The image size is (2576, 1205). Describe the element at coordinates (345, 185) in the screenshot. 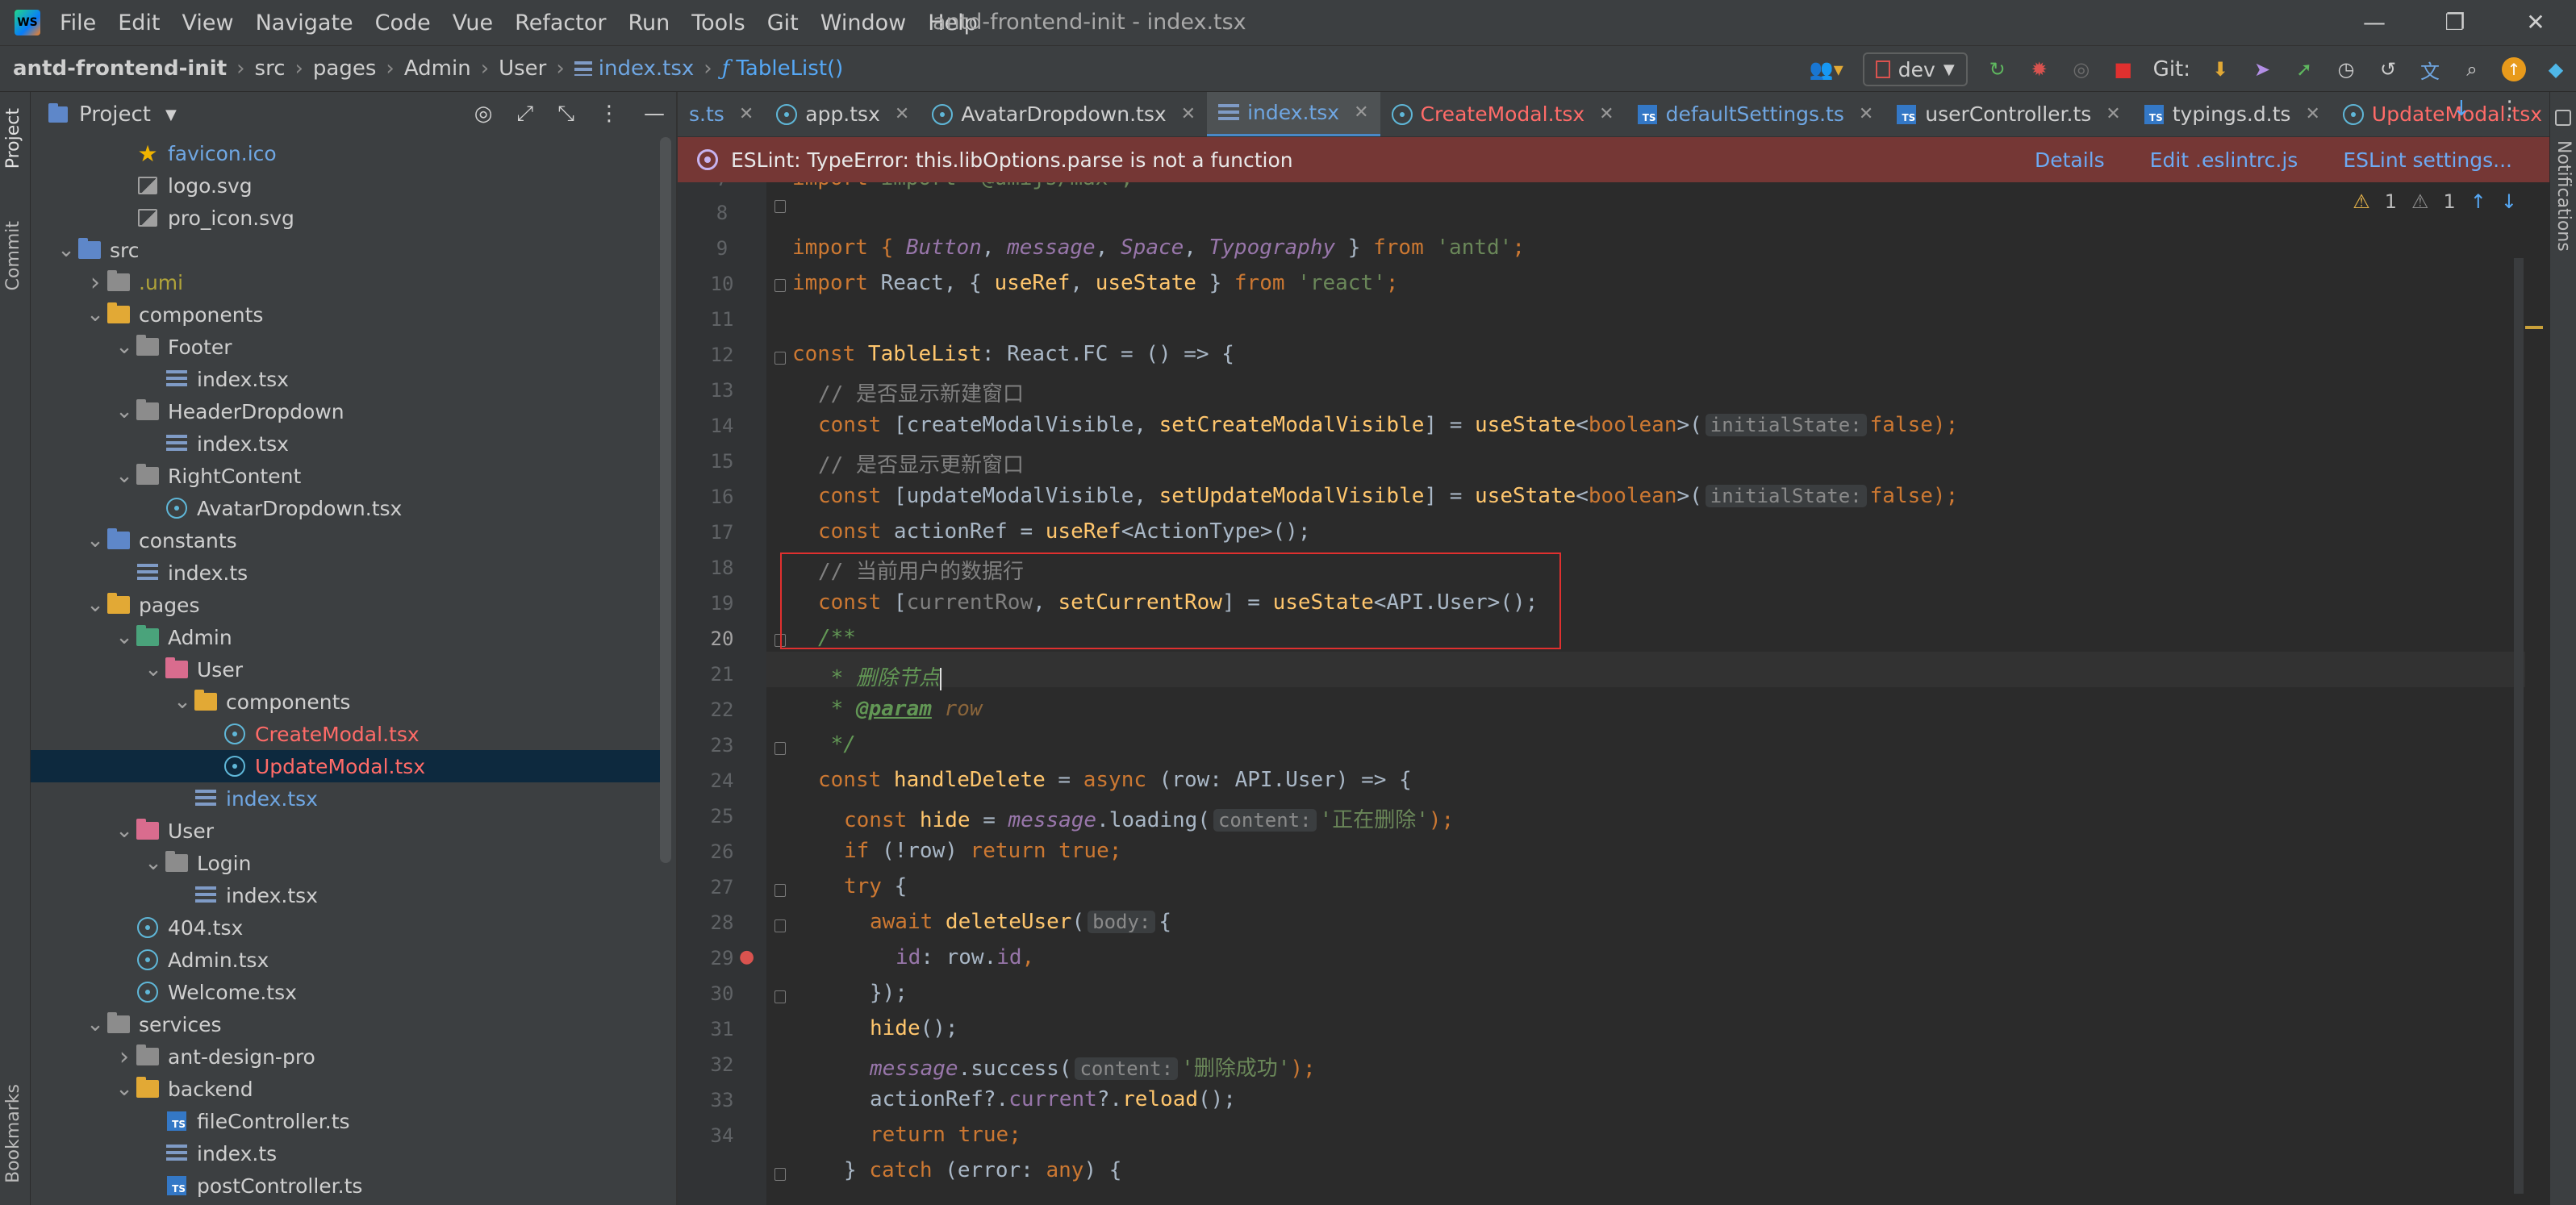

I see `tree-item: logo.svg` at that location.